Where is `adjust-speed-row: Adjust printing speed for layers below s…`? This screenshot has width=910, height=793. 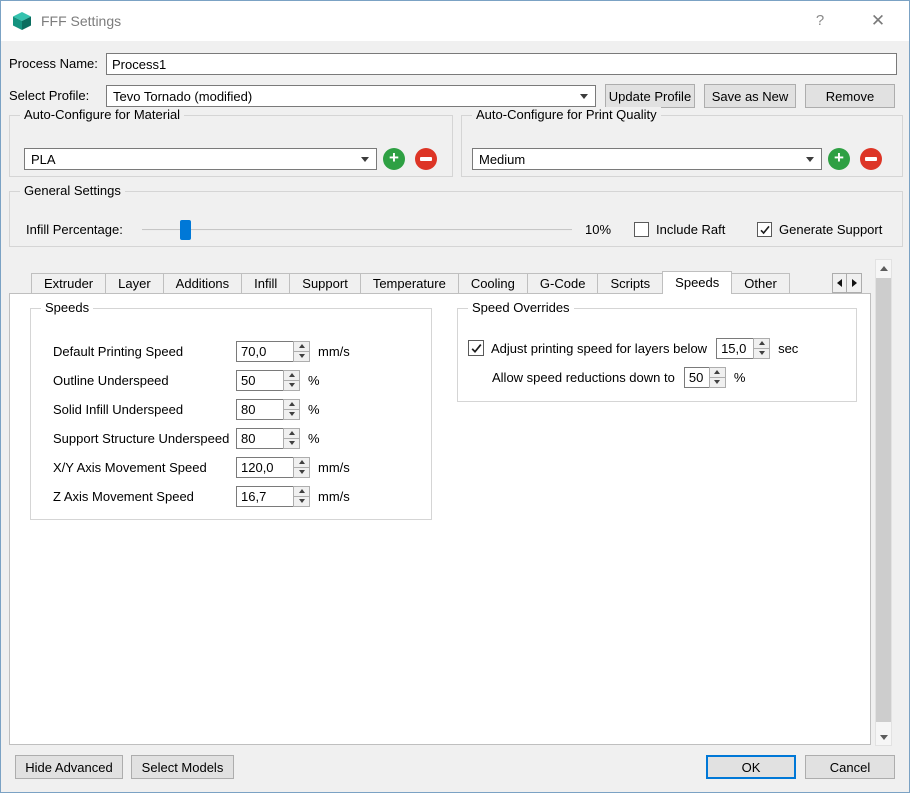
adjust-speed-row: Adjust printing speed for layers below s… is located at coordinates (633, 348).